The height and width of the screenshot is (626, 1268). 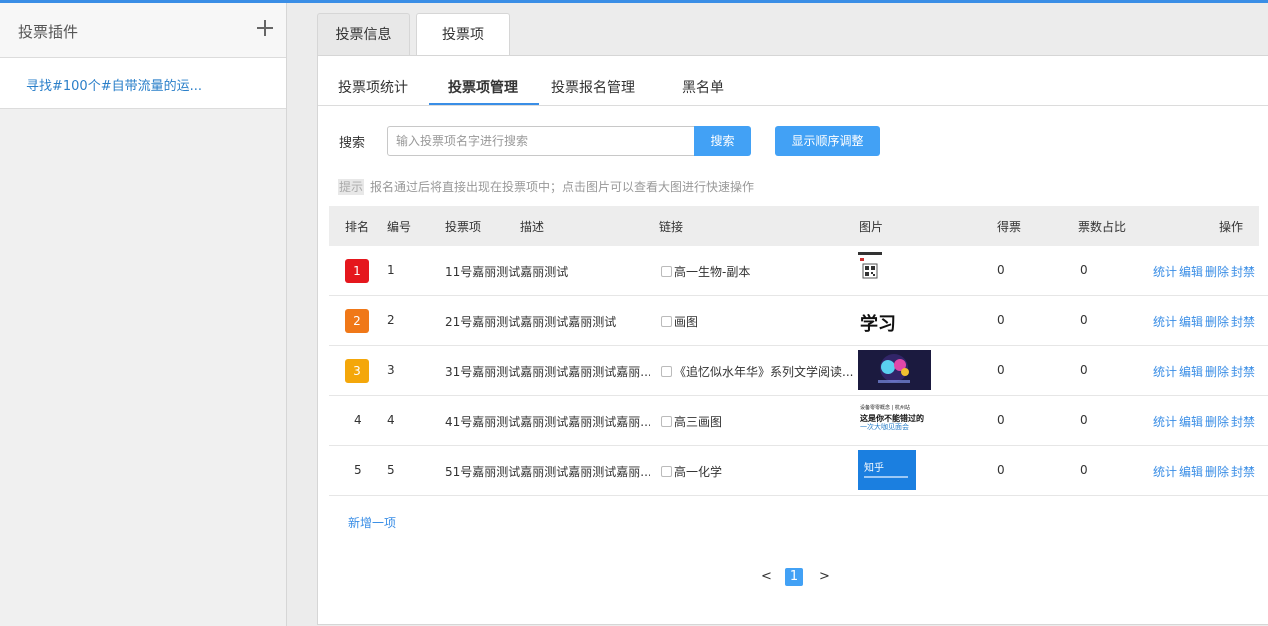 I want to click on th-image: 图片, so click(x=871, y=227).